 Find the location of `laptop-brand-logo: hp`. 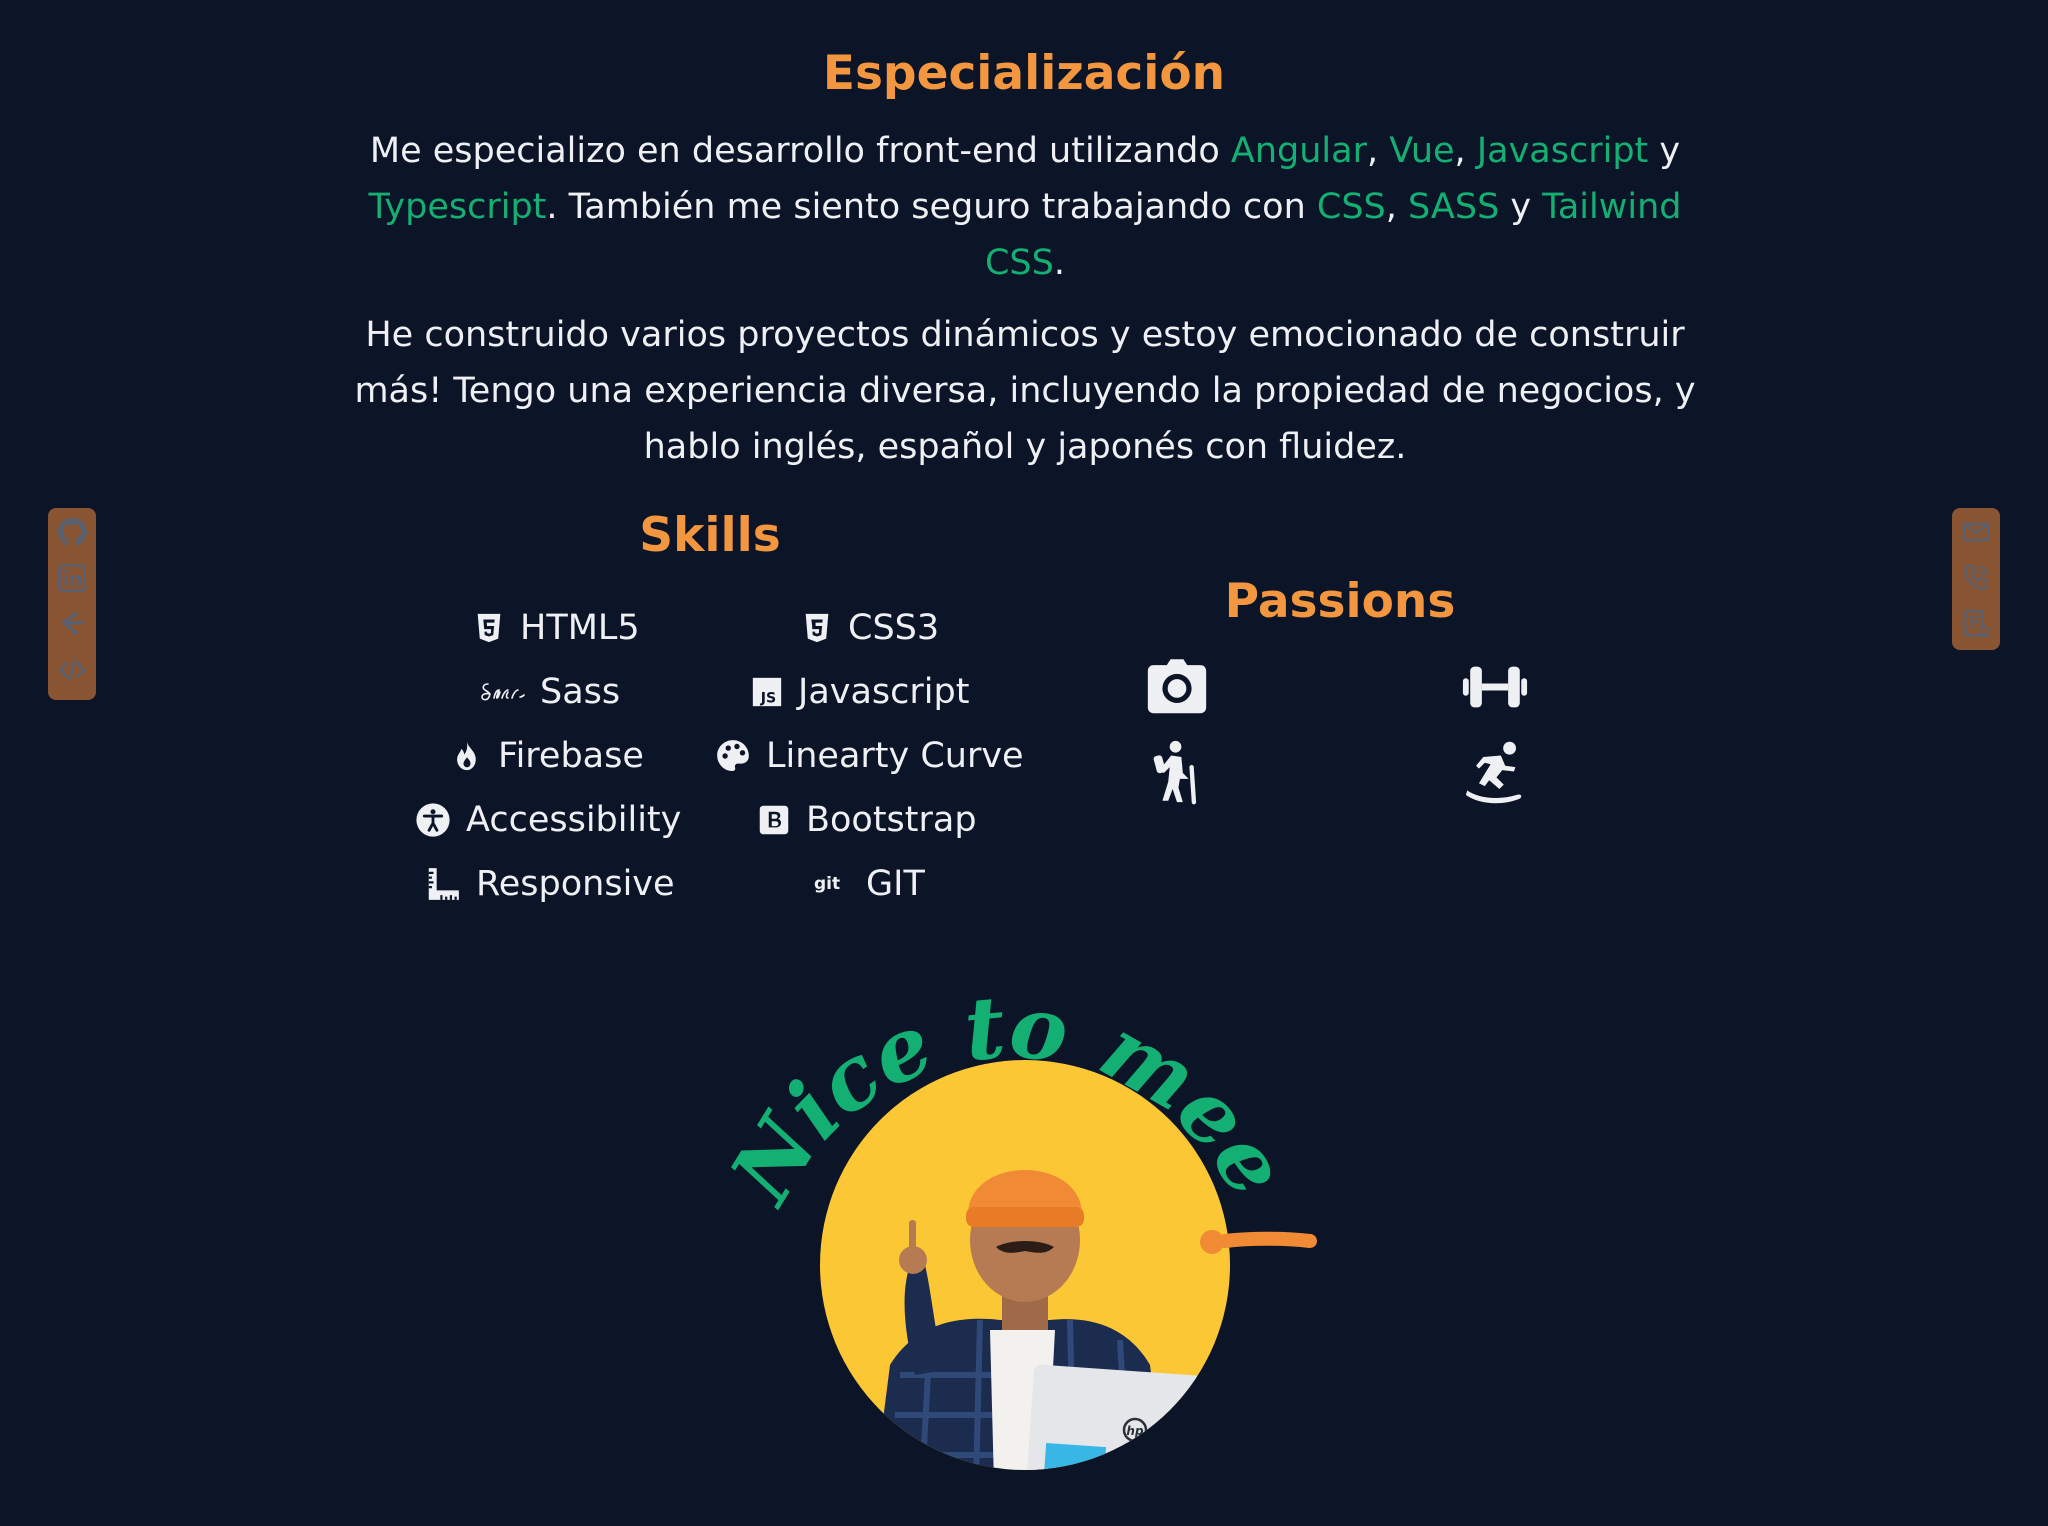

laptop-brand-logo: hp is located at coordinates (1135, 1431).